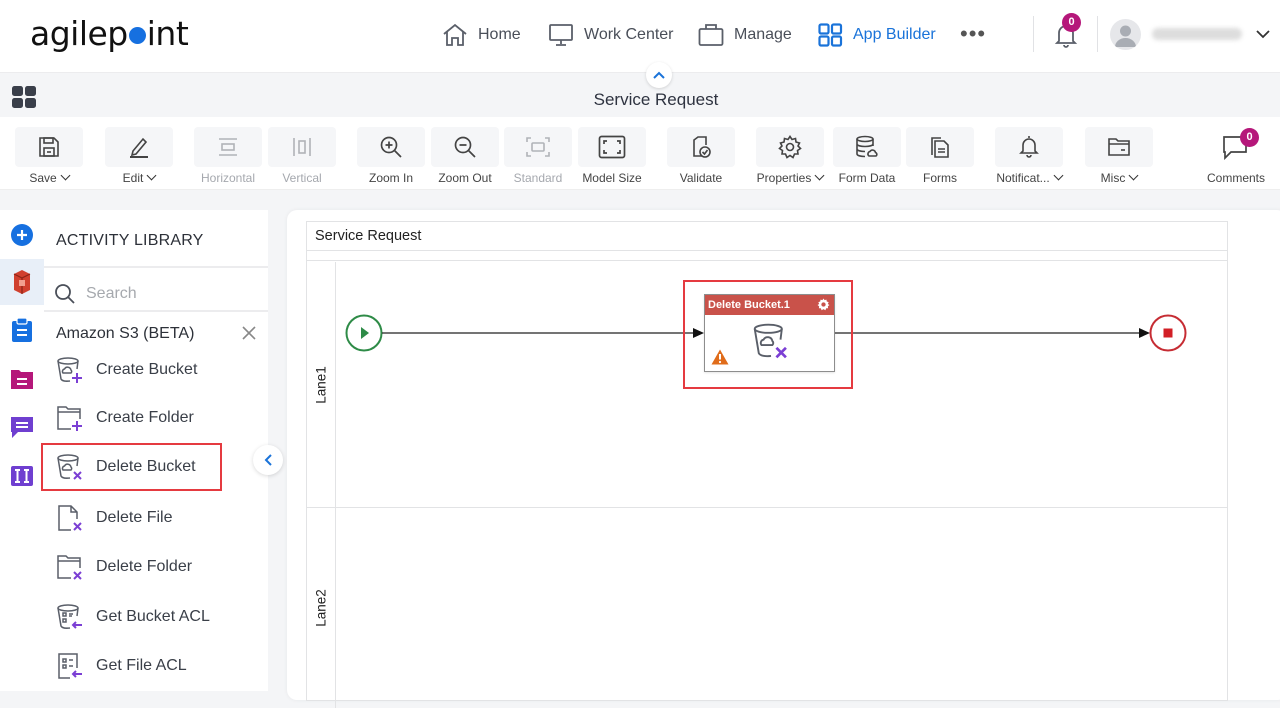 Image resolution: width=1280 pixels, height=708 pixels. I want to click on zoom-in-label: Zoom In, so click(390, 178).